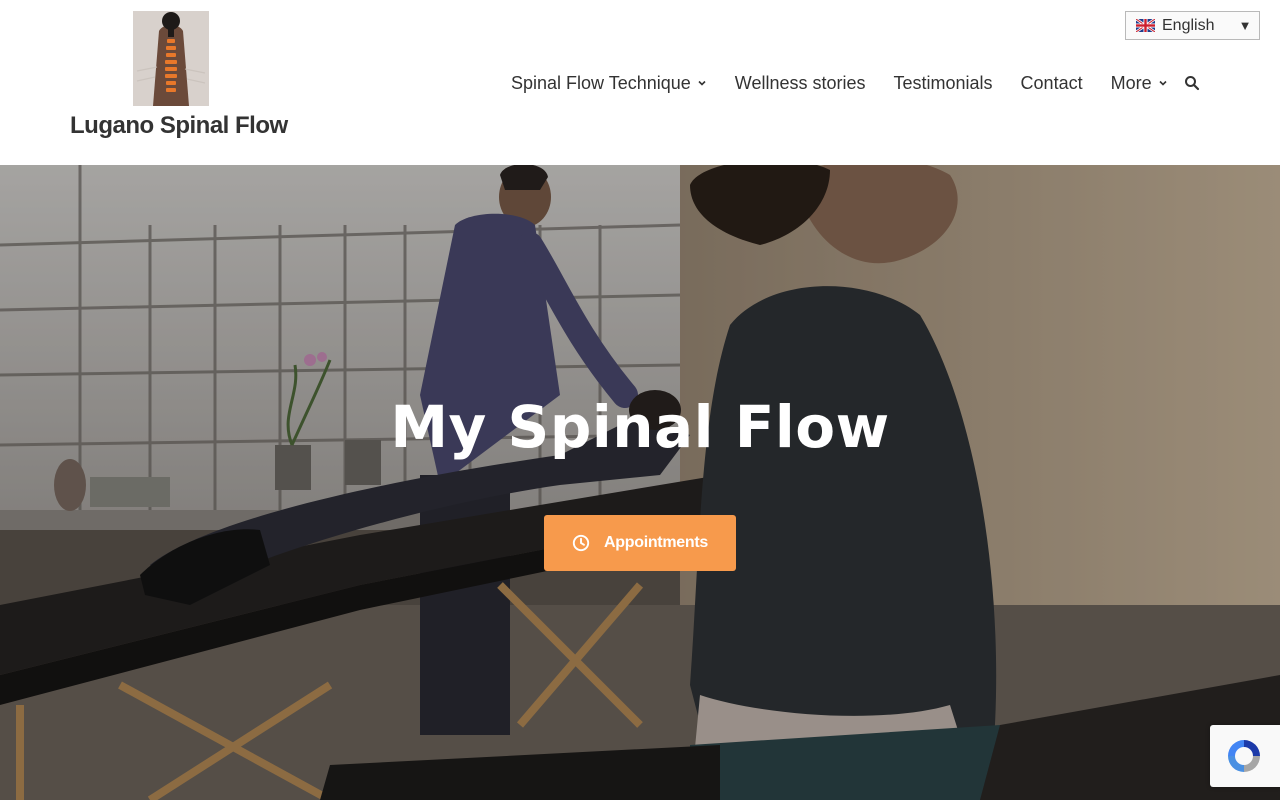 The height and width of the screenshot is (800, 1280). Describe the element at coordinates (640, 427) in the screenshot. I see `hero-title: My Spinal Flow` at that location.